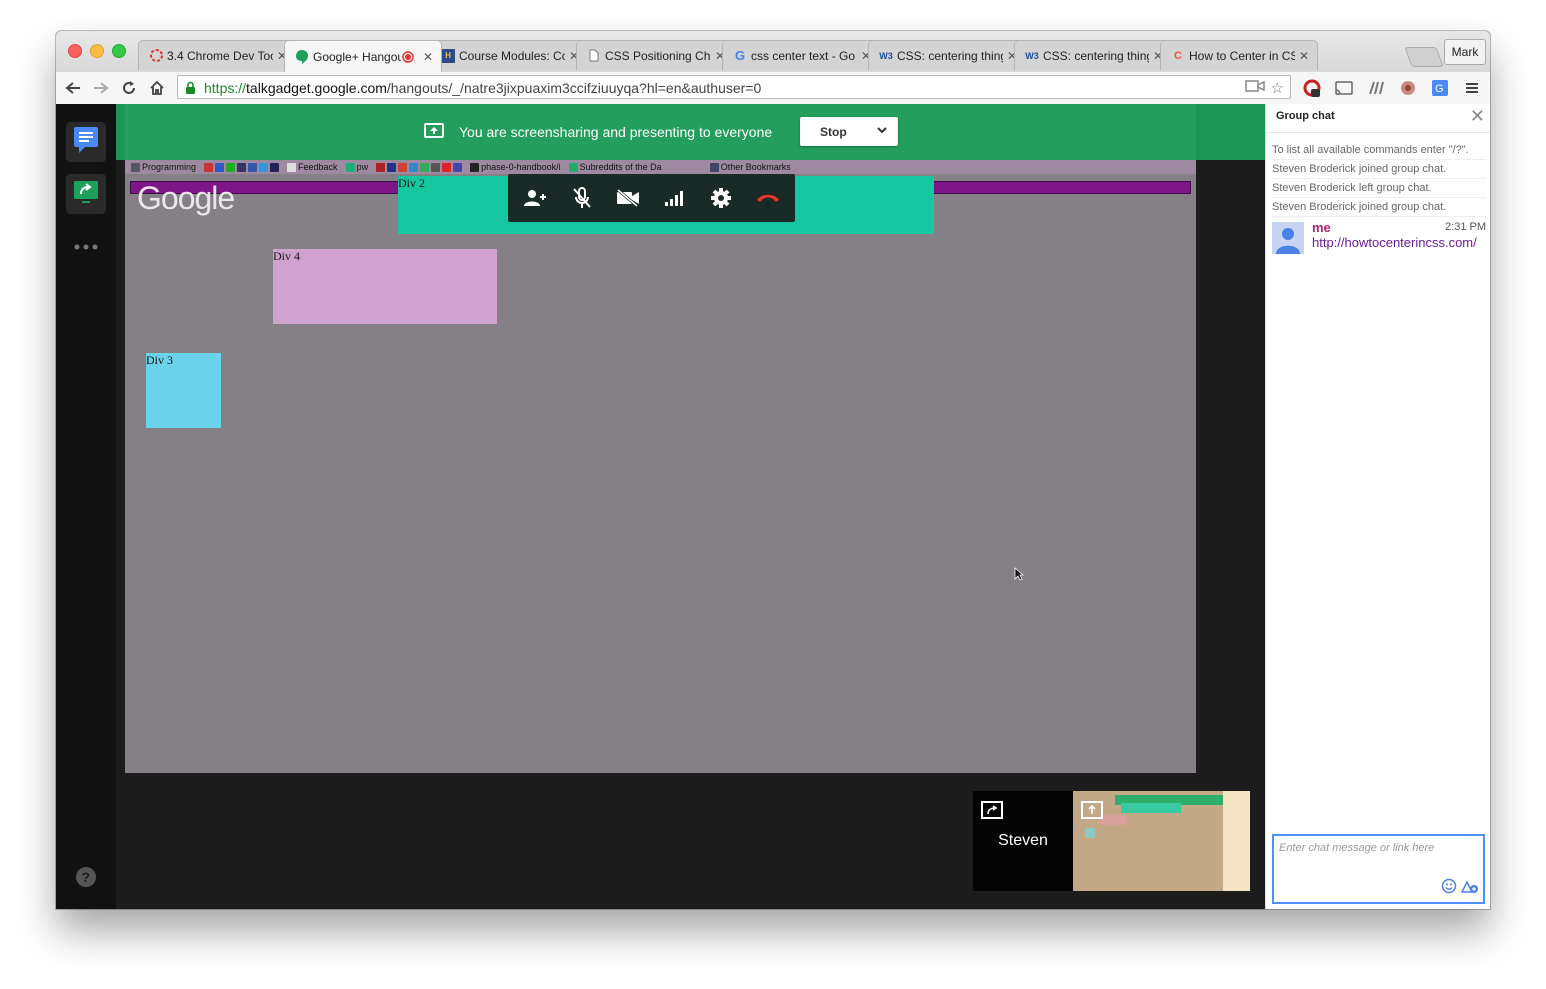 The height and width of the screenshot is (989, 1546). I want to click on stop-label: Stop, so click(833, 131).